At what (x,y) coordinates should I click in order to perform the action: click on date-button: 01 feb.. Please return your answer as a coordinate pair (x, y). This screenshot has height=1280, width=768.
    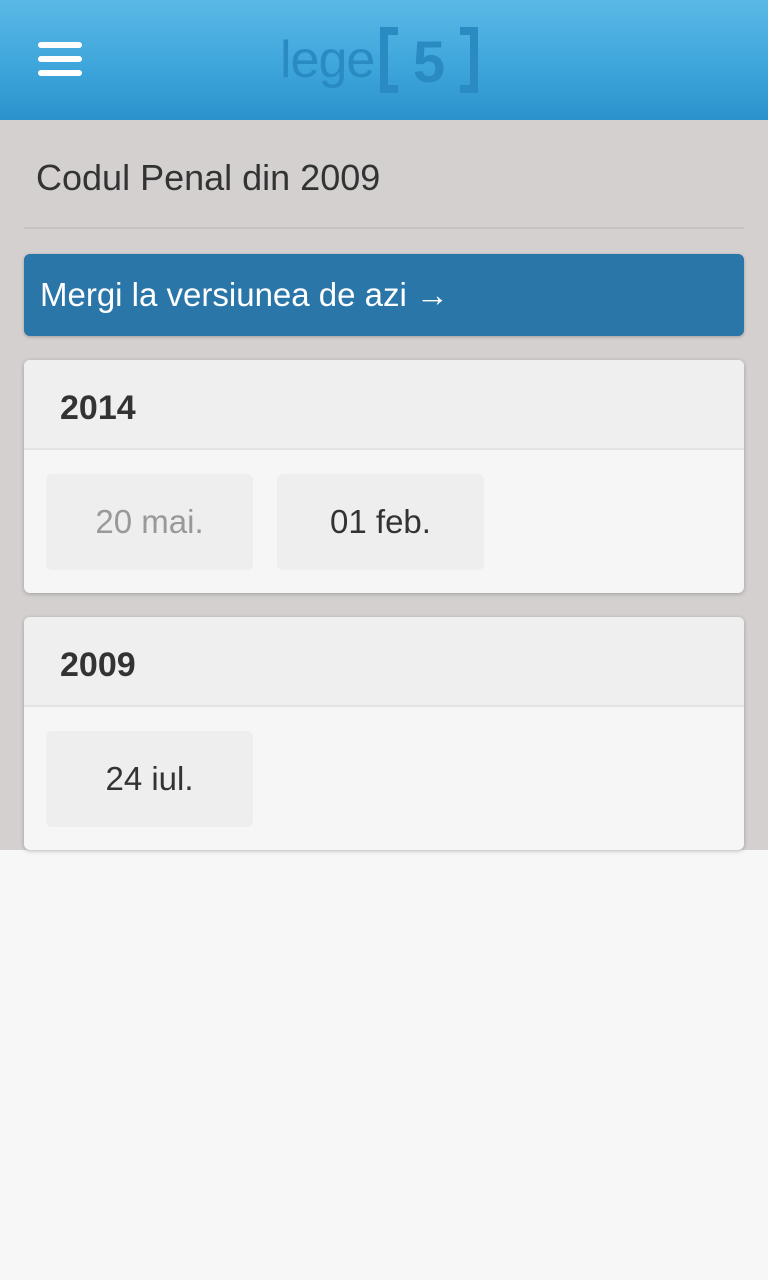
    Looking at the image, I should click on (380, 522).